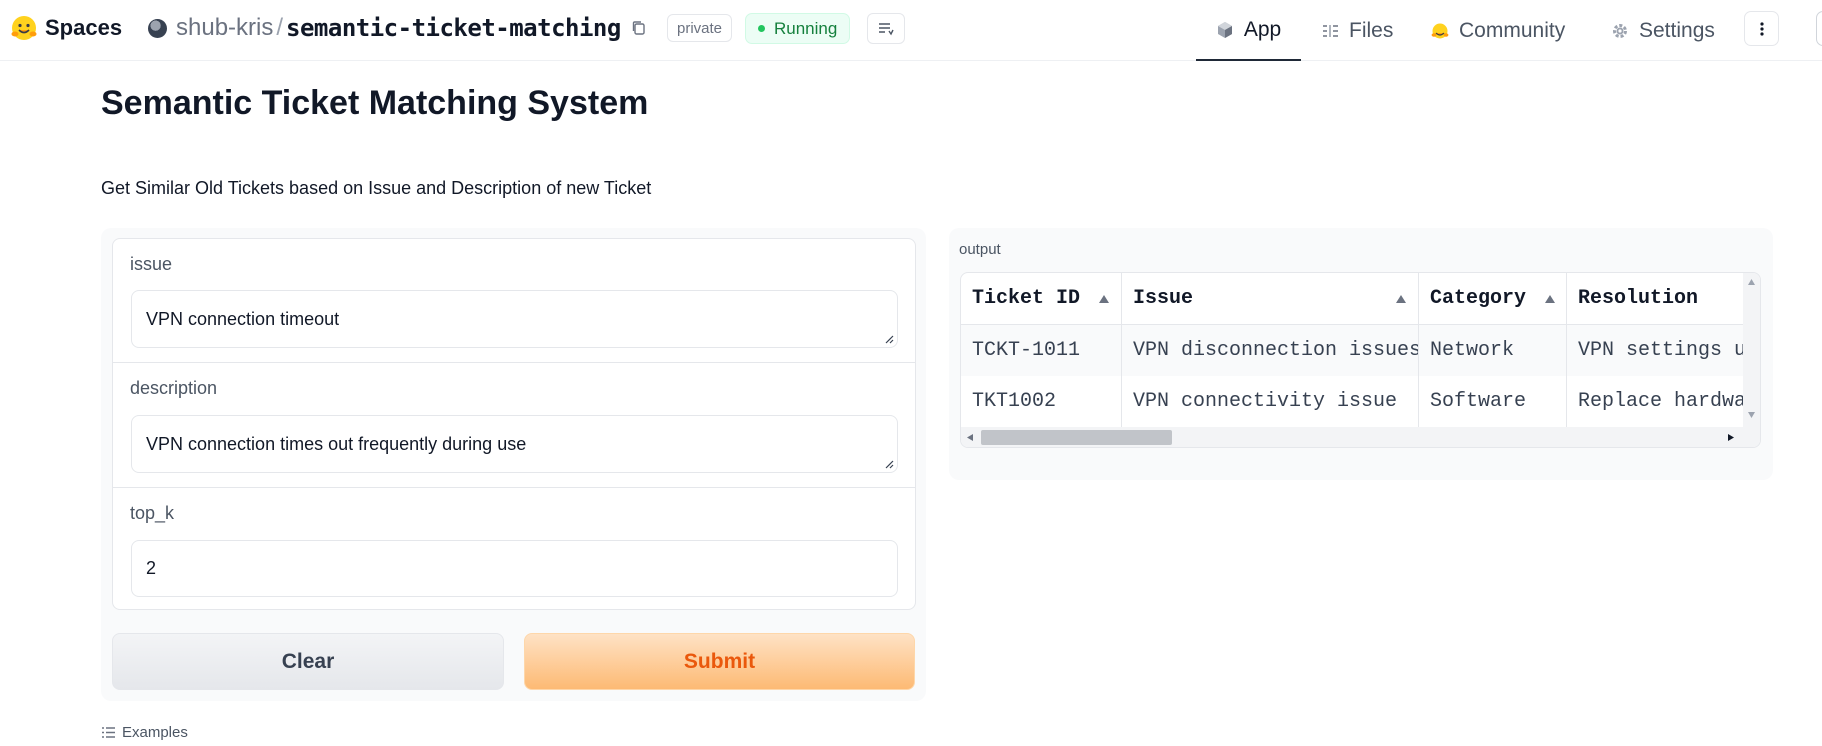 This screenshot has height=746, width=1822. What do you see at coordinates (308, 661) in the screenshot?
I see `clear-button: Clear` at bounding box center [308, 661].